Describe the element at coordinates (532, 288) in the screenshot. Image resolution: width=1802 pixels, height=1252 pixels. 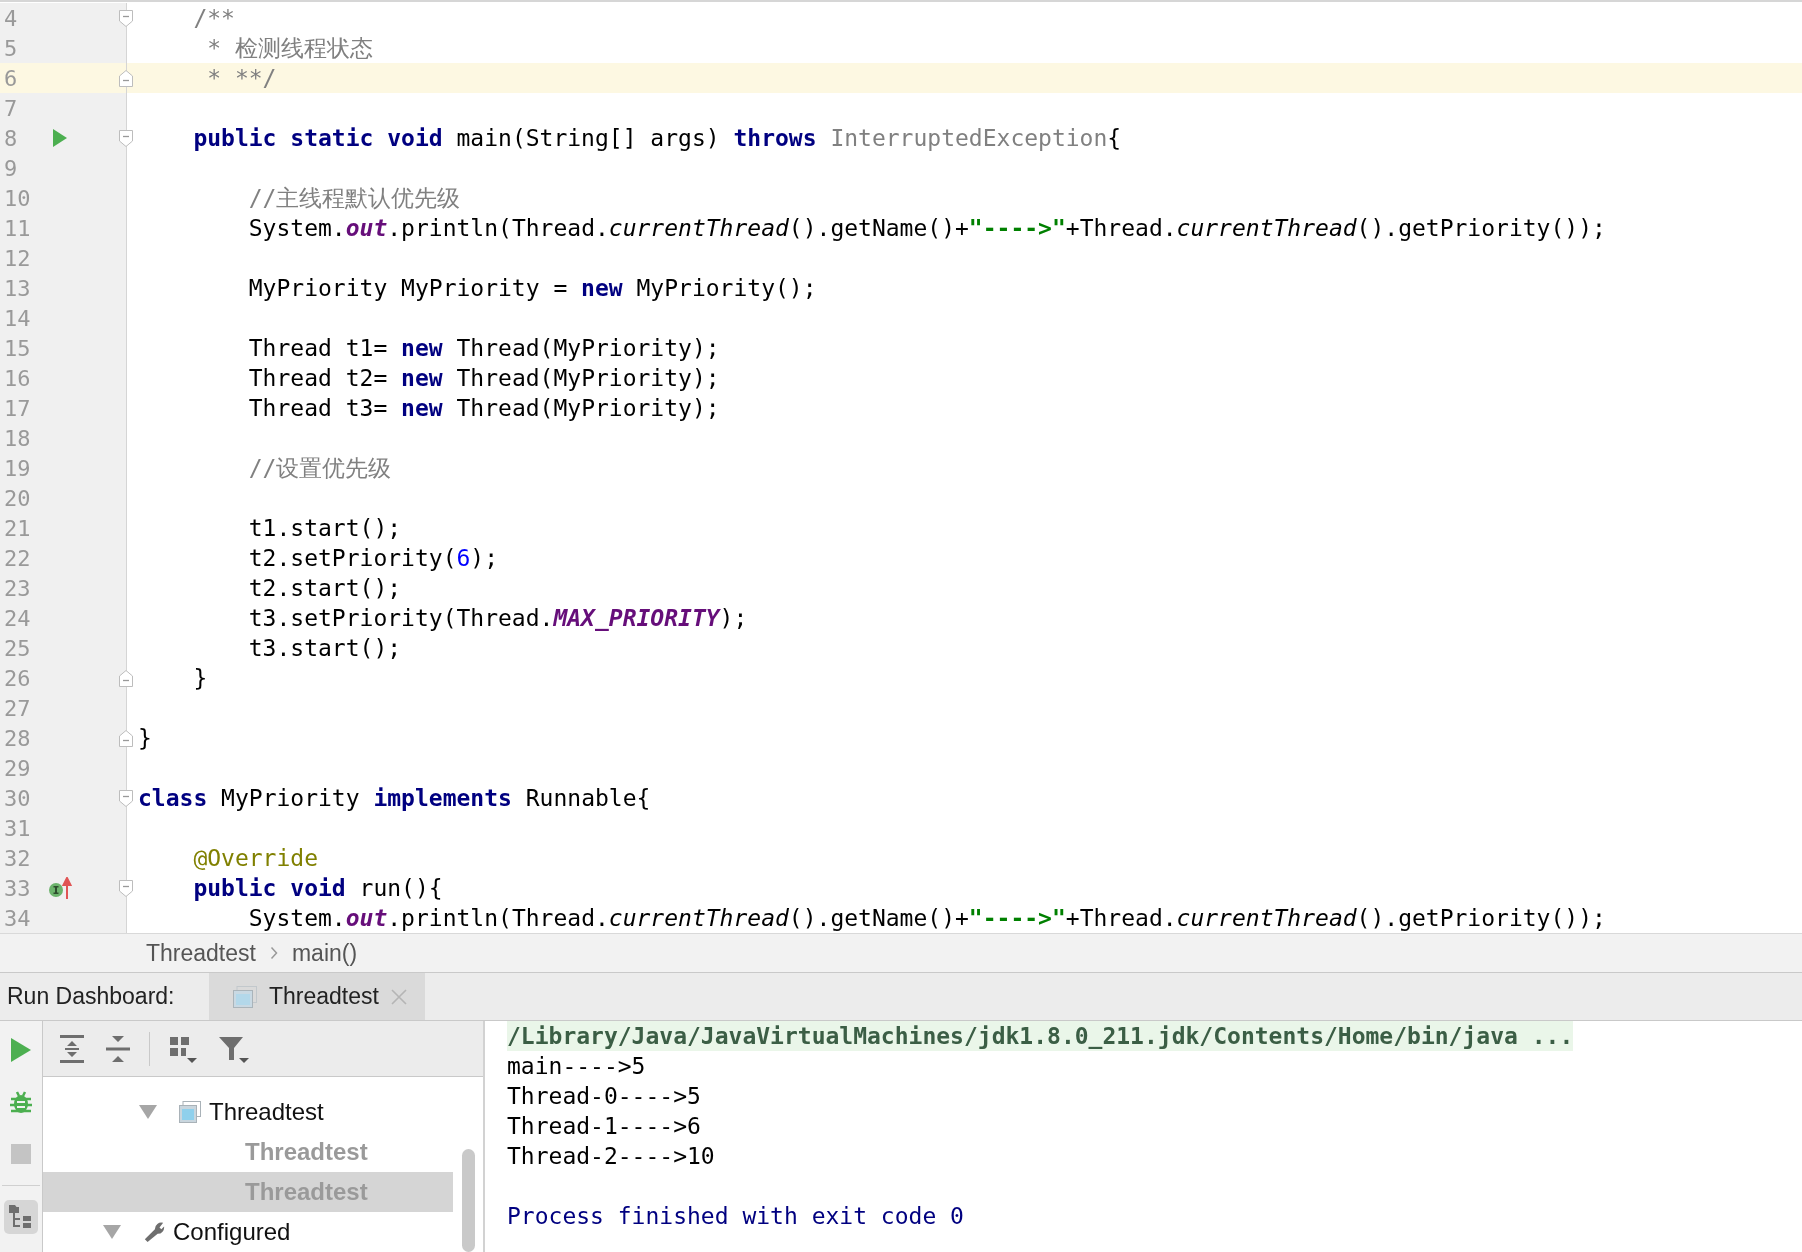
I see `code-line: MyPriority MyPriority = new MyPriority();` at that location.